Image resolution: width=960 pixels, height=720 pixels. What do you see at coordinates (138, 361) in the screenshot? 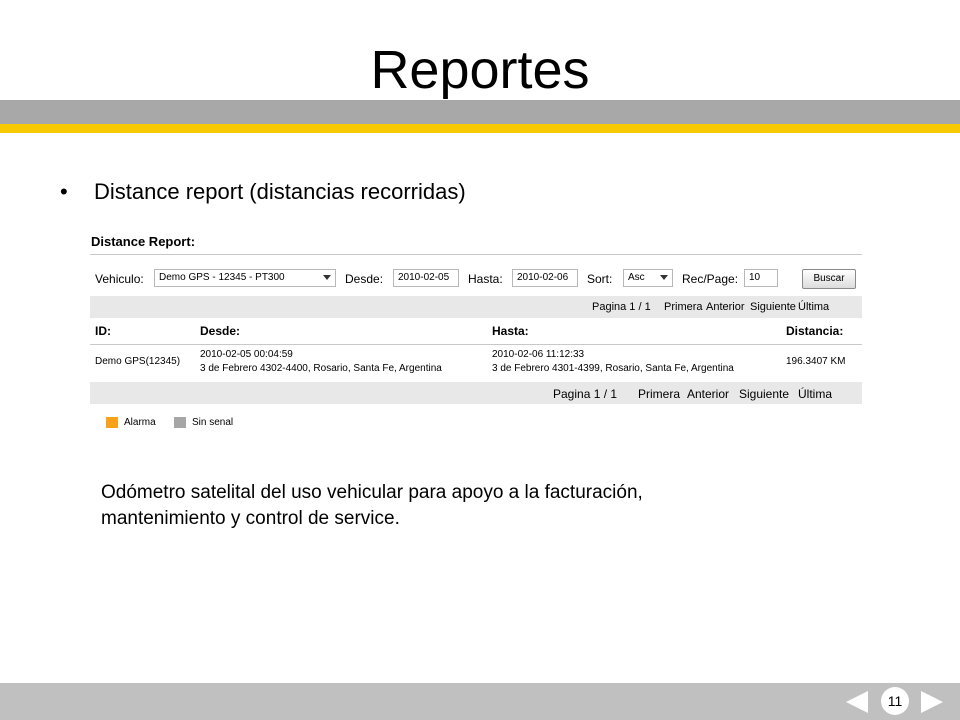
I see `row-id: Demo GPS(12345)` at bounding box center [138, 361].